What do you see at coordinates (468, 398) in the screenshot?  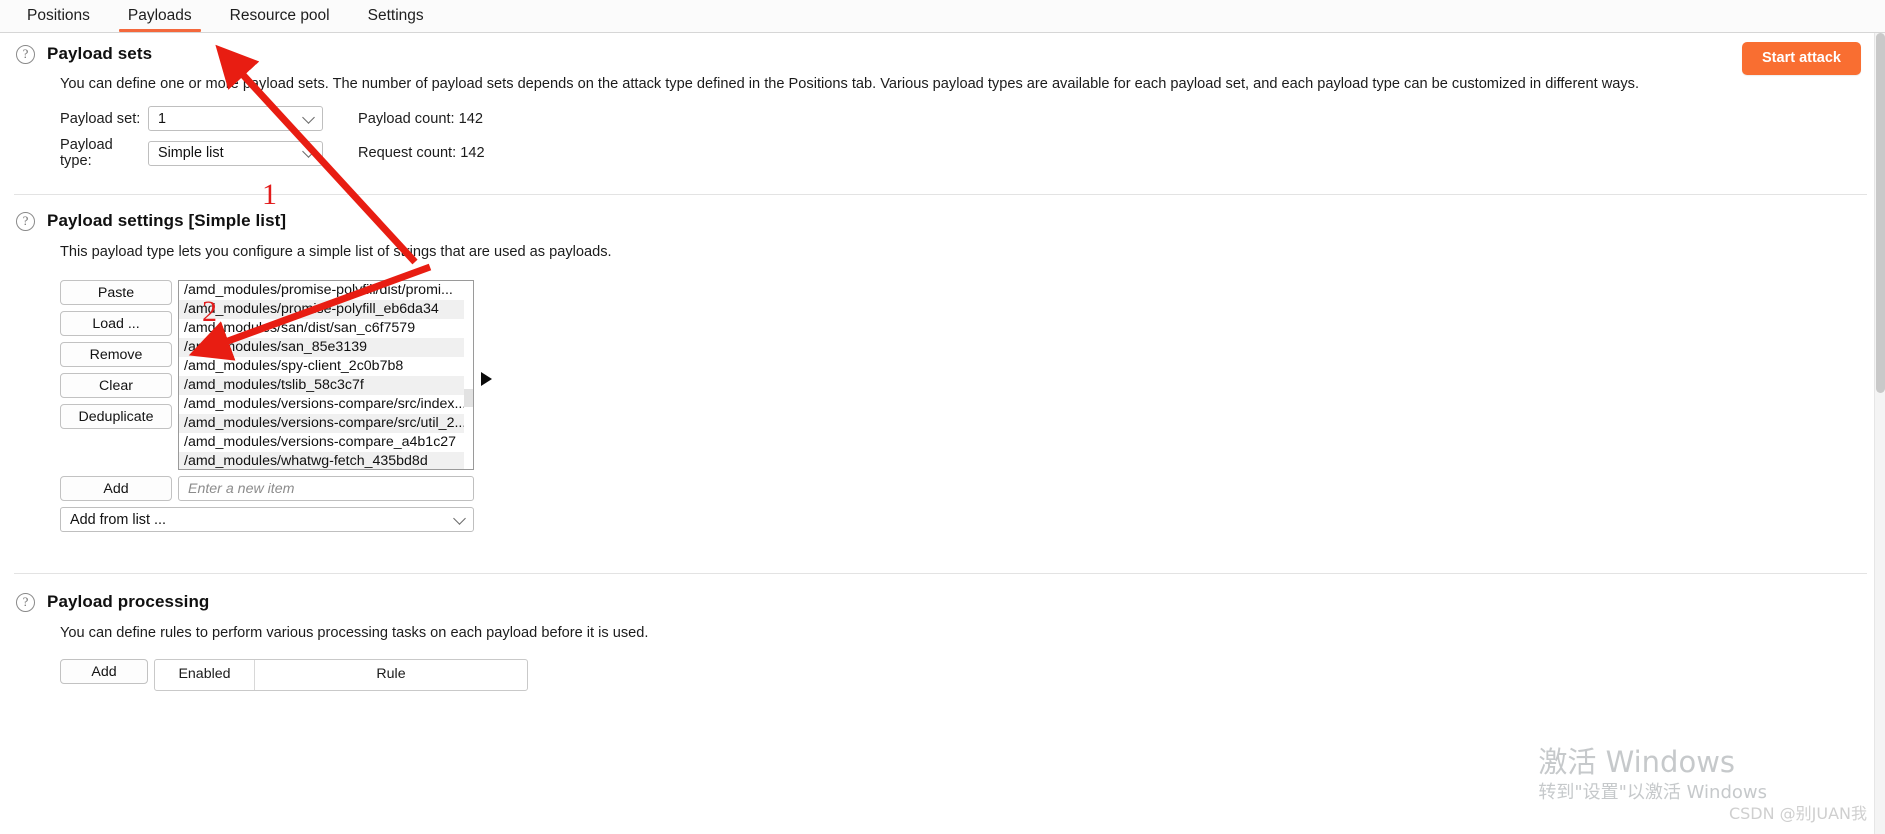 I see `list-scrollbar-thumb` at bounding box center [468, 398].